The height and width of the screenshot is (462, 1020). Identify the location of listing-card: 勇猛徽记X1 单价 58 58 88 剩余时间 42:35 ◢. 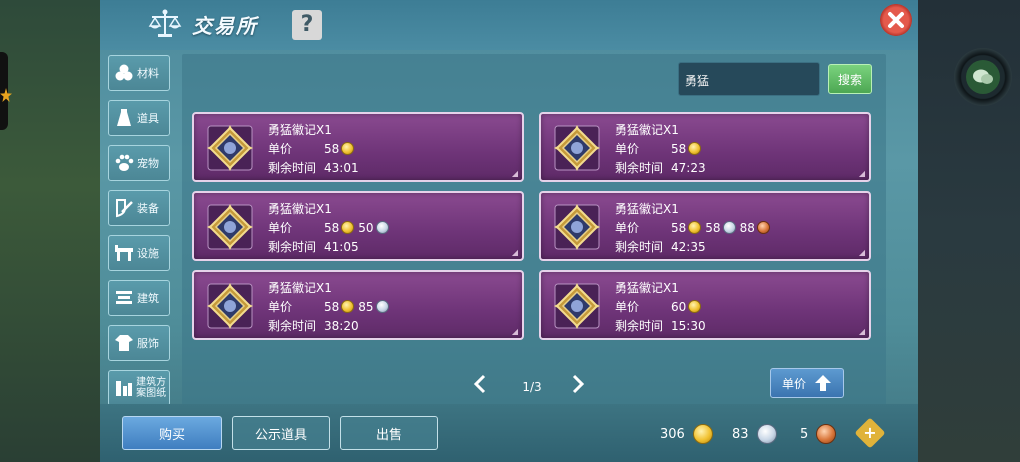
(705, 226).